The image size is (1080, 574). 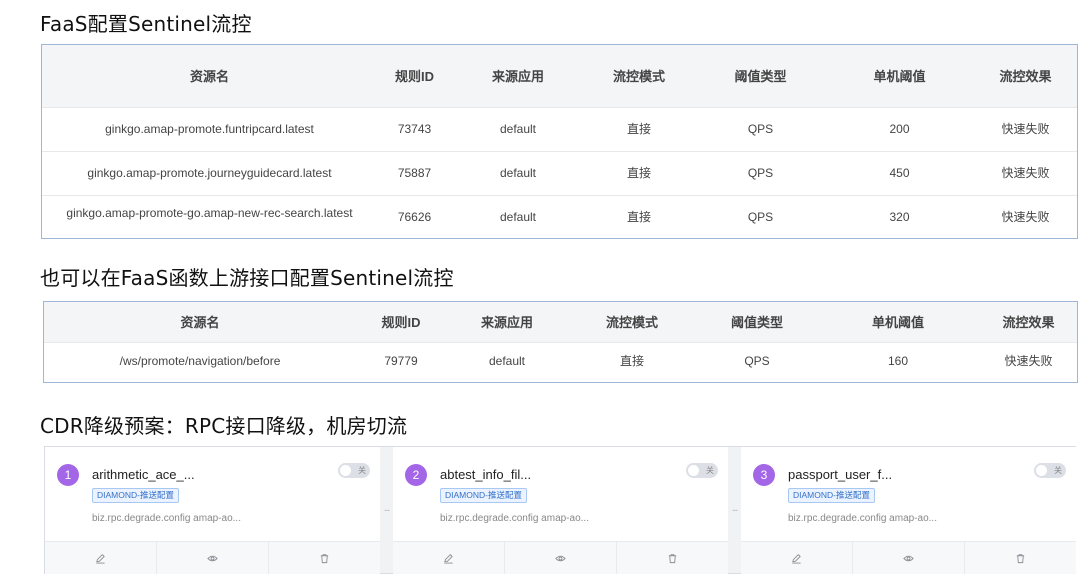 What do you see at coordinates (414, 172) in the screenshot?
I see `cell-rule-id: 75887` at bounding box center [414, 172].